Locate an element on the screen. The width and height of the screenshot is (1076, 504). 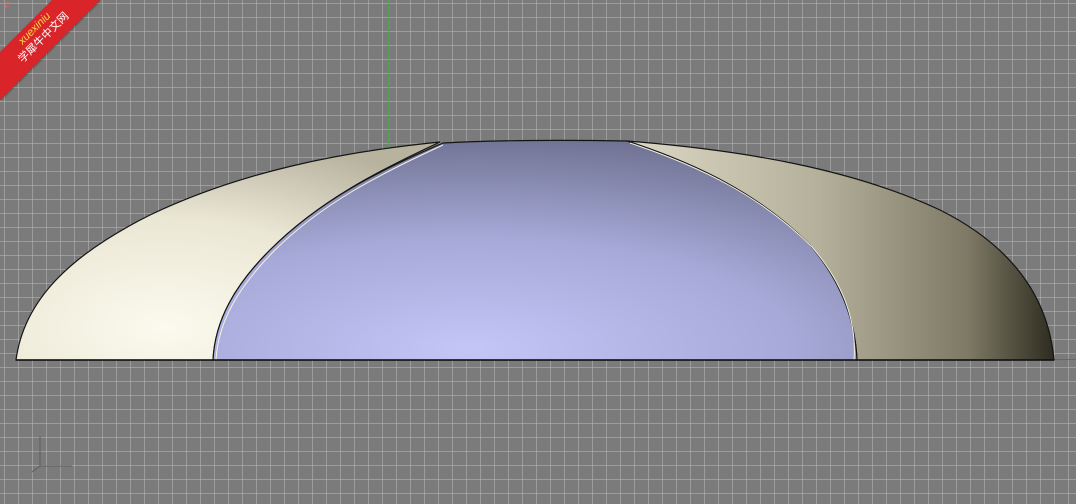
axis-gizmo-icon is located at coordinates (51, 454).